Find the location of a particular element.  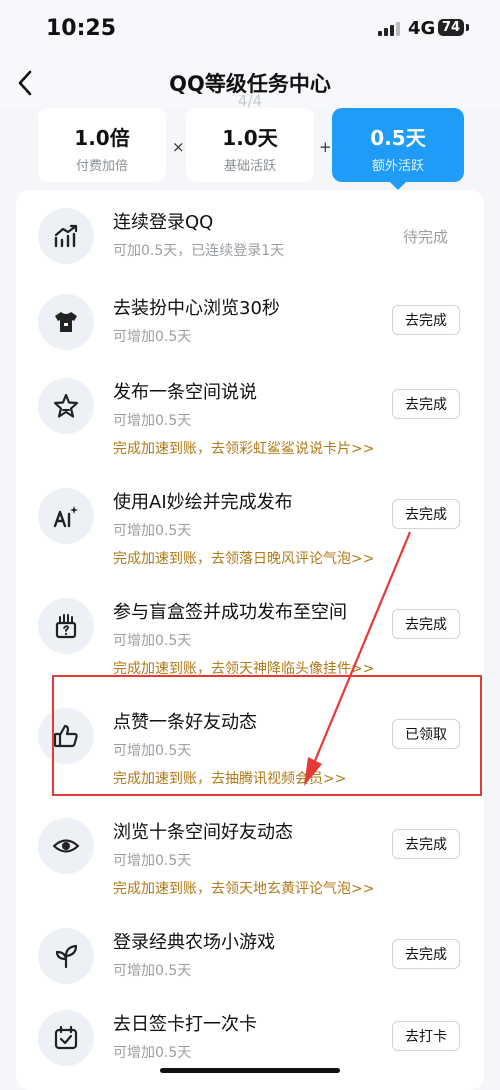

battery-tip is located at coordinates (467, 27).